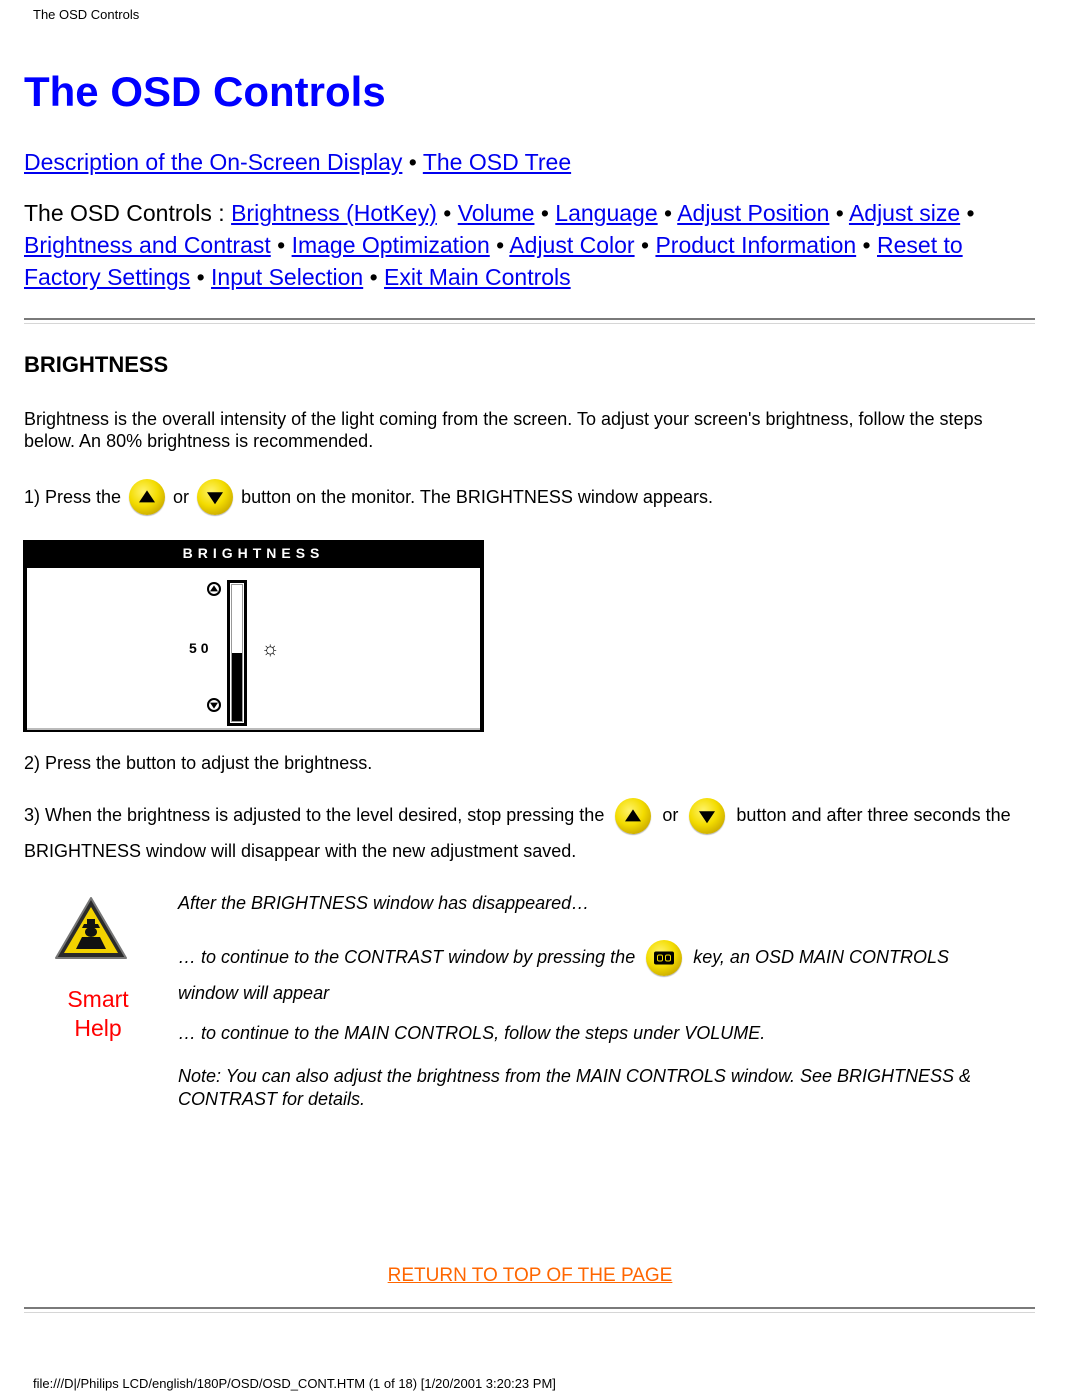 The height and width of the screenshot is (1397, 1080). I want to click on return-to-top-link: RETURN TO TOP OF THE PAGE, so click(530, 1275).